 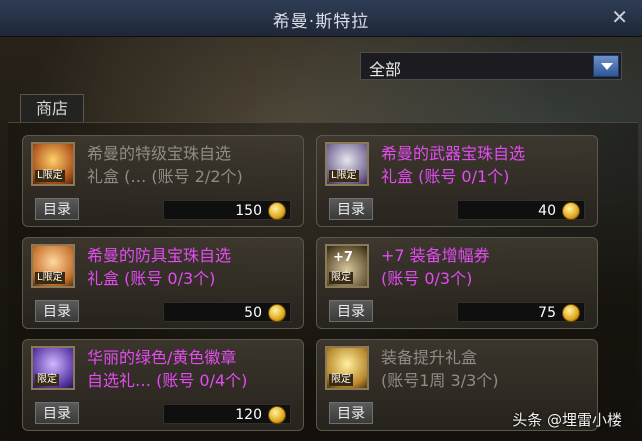 I want to click on item-name: 装备提升礼盒 (账号1周 3/3个), so click(x=440, y=369).